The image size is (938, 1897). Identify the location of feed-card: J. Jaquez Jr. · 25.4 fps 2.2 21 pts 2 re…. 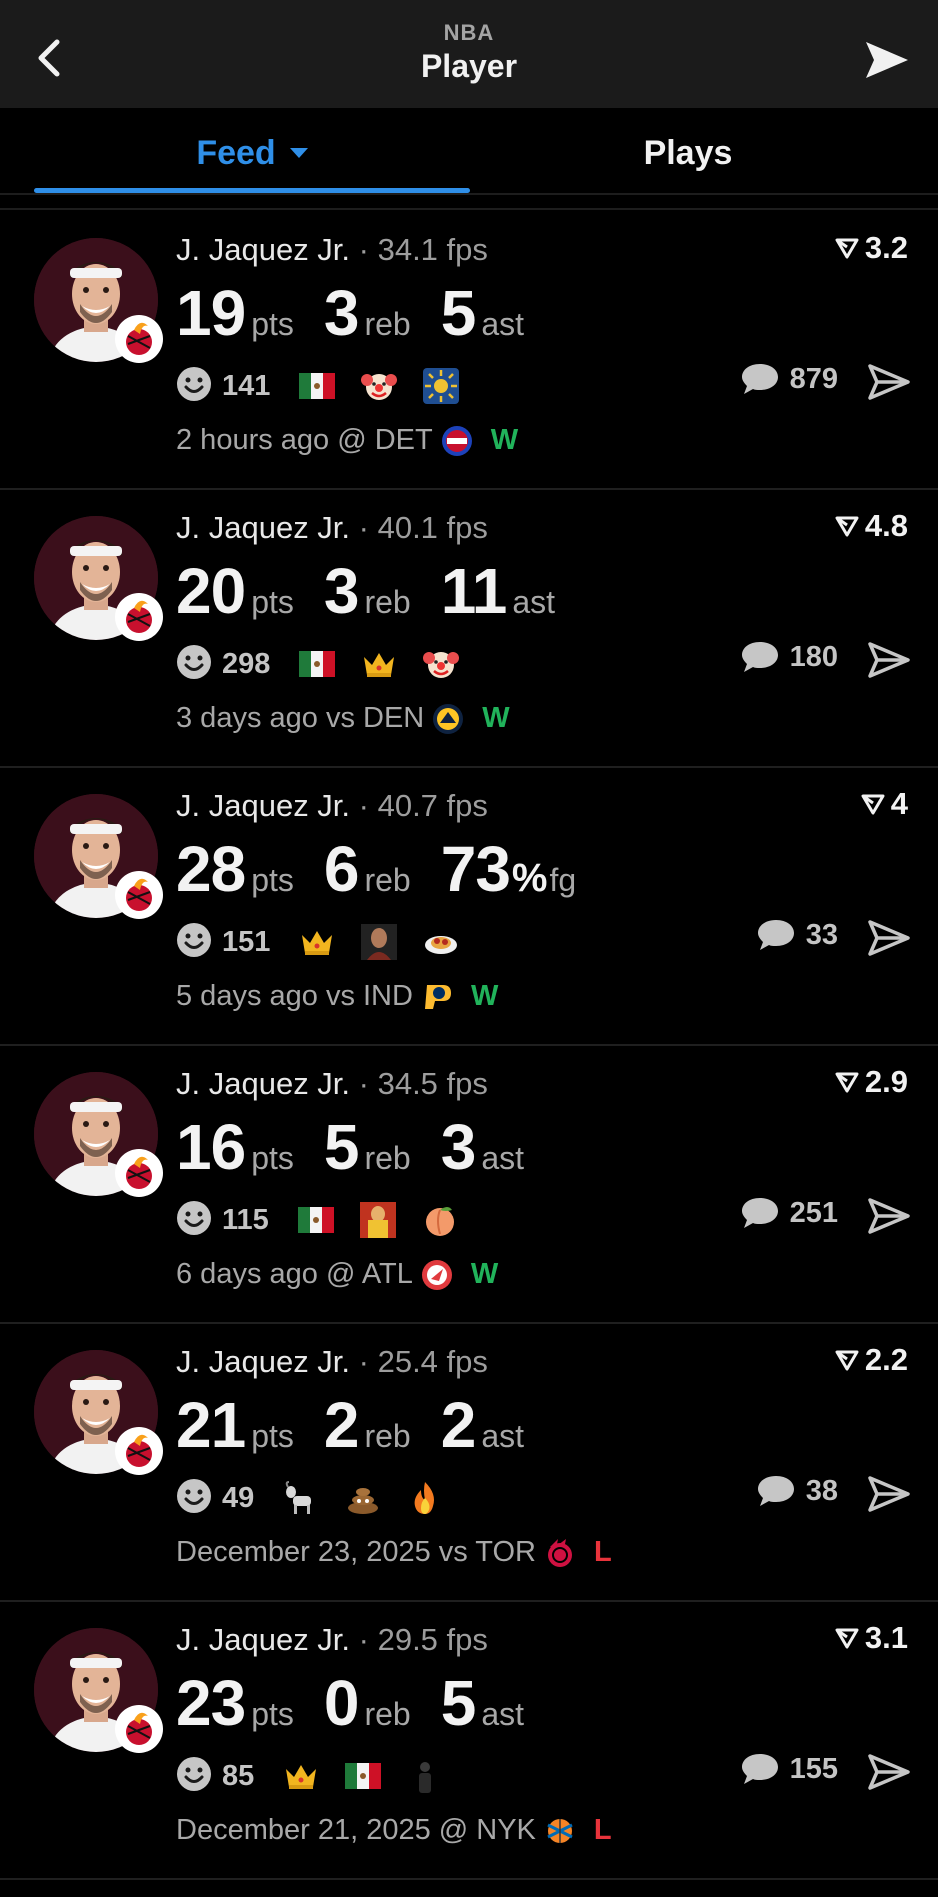
(469, 1462).